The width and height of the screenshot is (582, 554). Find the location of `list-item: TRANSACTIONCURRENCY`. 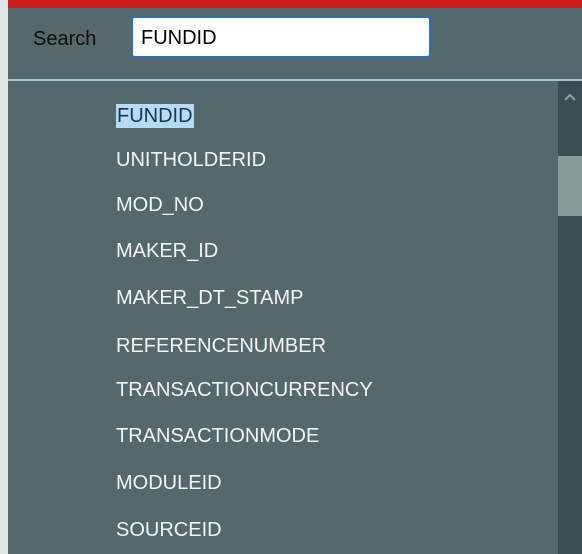

list-item: TRANSACTIONCURRENCY is located at coordinates (244, 390).